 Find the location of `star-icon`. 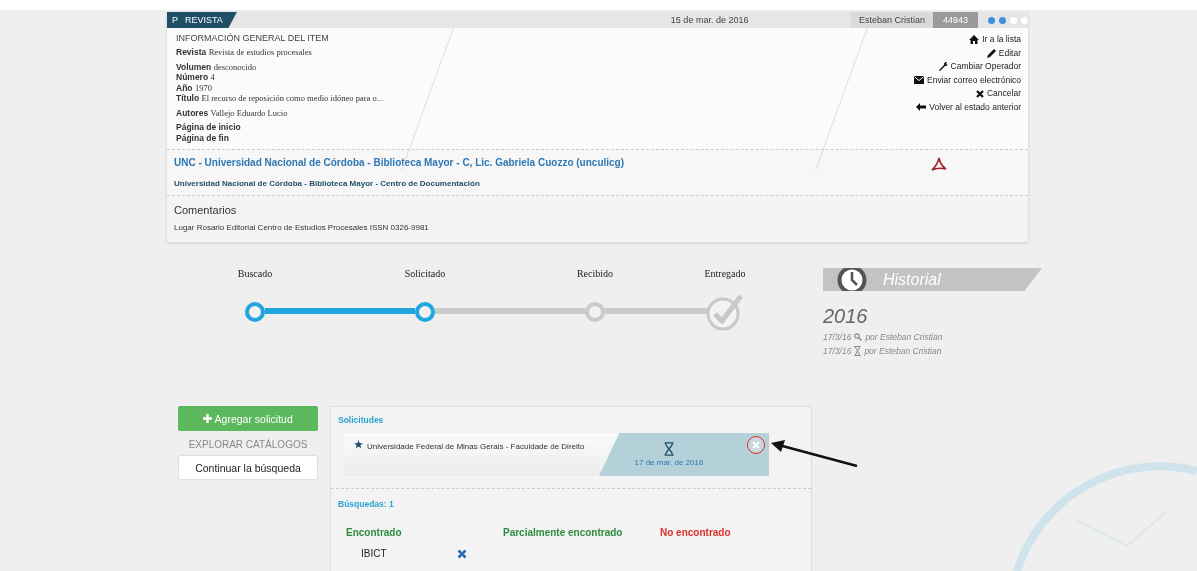

star-icon is located at coordinates (358, 444).